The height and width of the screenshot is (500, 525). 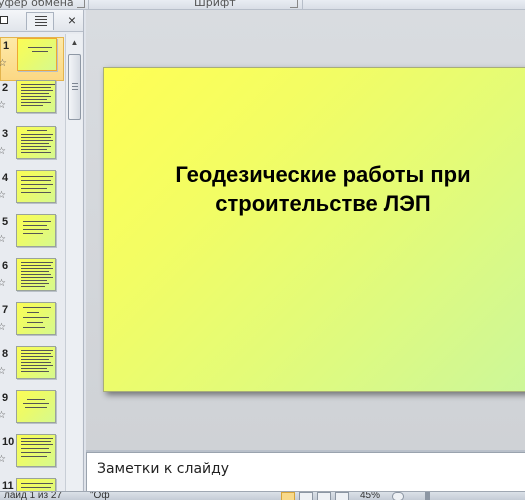 I want to click on slide-thumbnail-5: 5☆, so click(x=32, y=236).